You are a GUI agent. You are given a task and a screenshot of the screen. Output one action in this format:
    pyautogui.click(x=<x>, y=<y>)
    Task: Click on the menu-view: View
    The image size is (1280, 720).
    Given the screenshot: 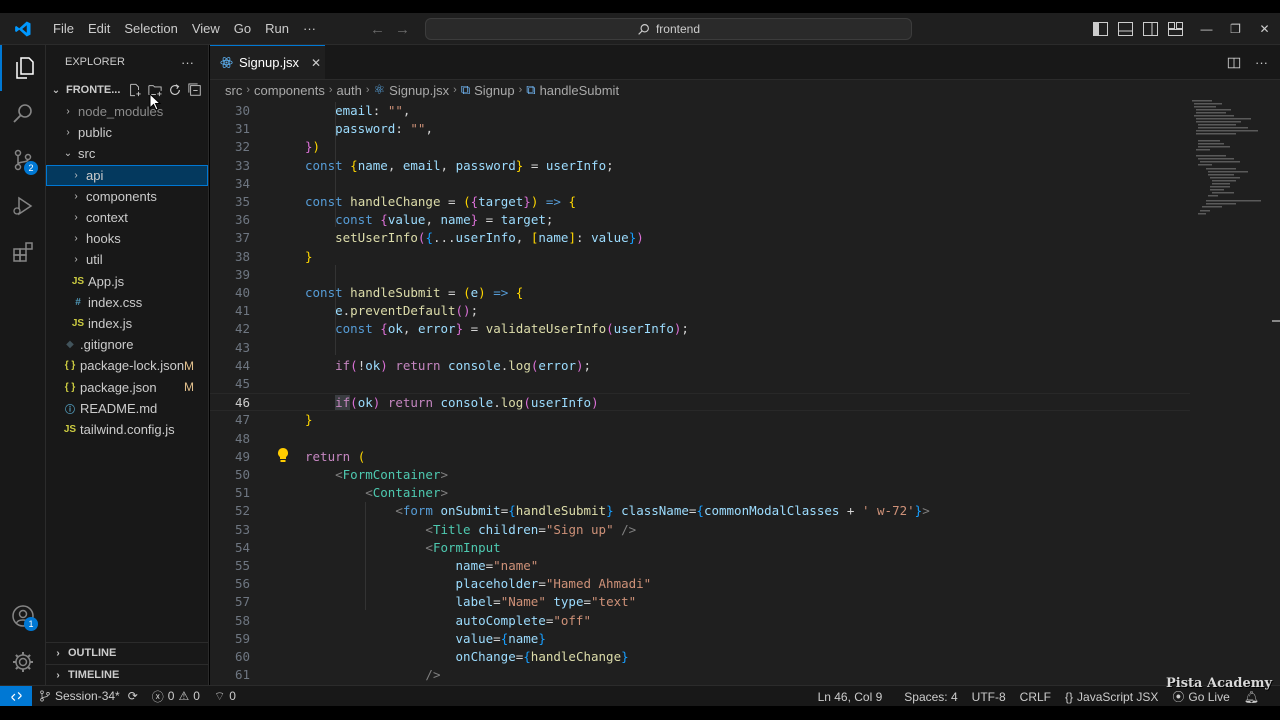 What is the action you would take?
    pyautogui.click(x=206, y=29)
    